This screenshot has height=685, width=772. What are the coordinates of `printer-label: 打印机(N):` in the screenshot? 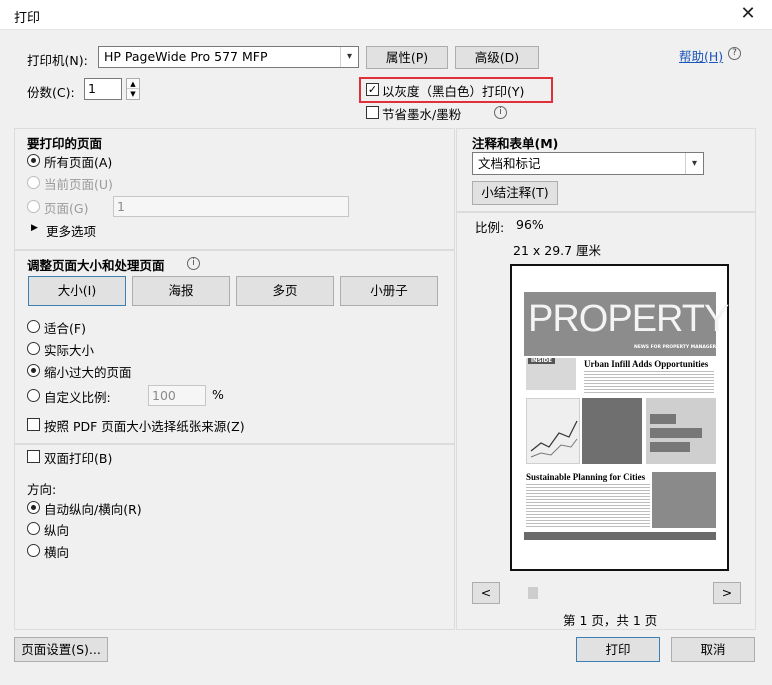 It's located at (57, 60).